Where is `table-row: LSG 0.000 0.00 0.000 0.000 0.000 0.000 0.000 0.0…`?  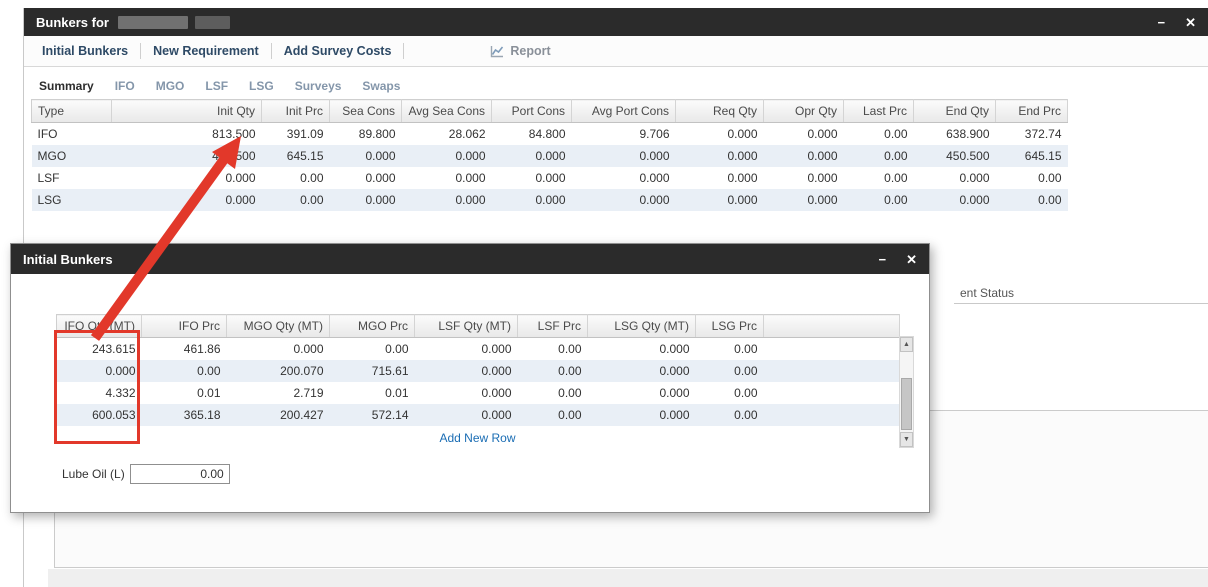
table-row: LSG 0.000 0.00 0.000 0.000 0.000 0.000 0.000 0.0… is located at coordinates (549, 200).